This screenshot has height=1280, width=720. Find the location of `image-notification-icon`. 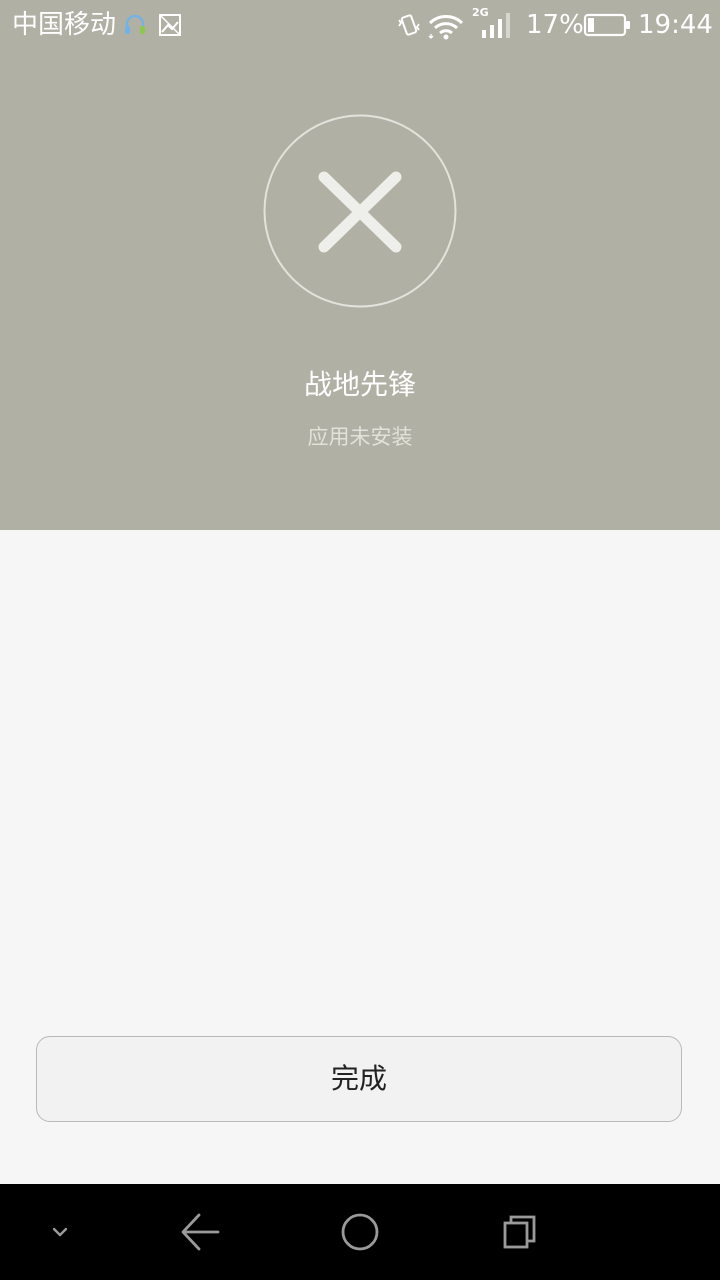

image-notification-icon is located at coordinates (170, 25).